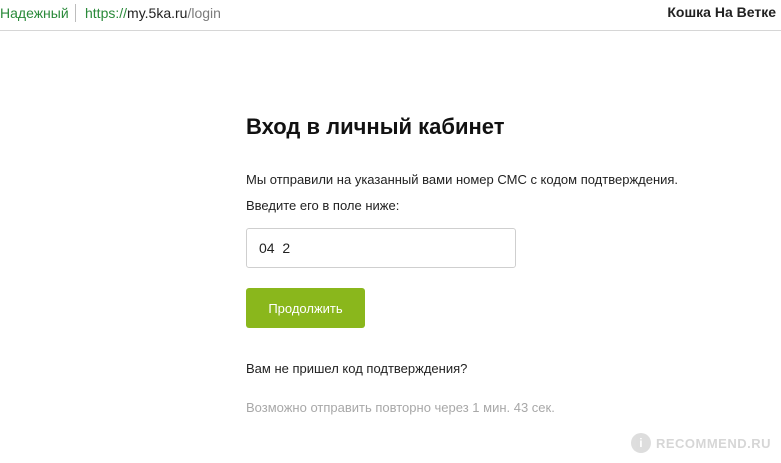 The height and width of the screenshot is (463, 781). Describe the element at coordinates (204, 13) in the screenshot. I see `url-path: /login` at that location.